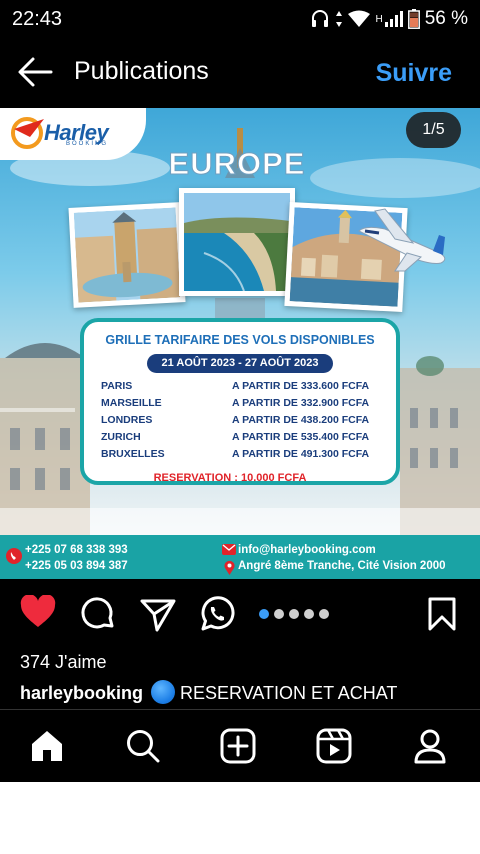  Describe the element at coordinates (301, 386) in the screenshot. I see `fare-price: A PARTIR DE 333.600 FCFA` at that location.